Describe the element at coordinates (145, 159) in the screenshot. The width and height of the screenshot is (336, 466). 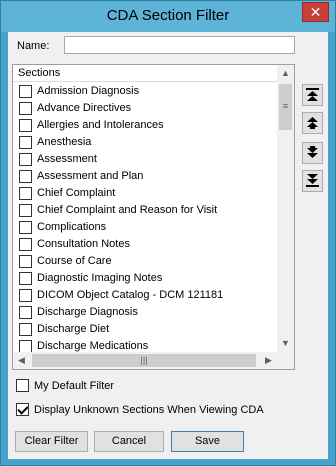
I see `section-list-item: Assessment` at that location.